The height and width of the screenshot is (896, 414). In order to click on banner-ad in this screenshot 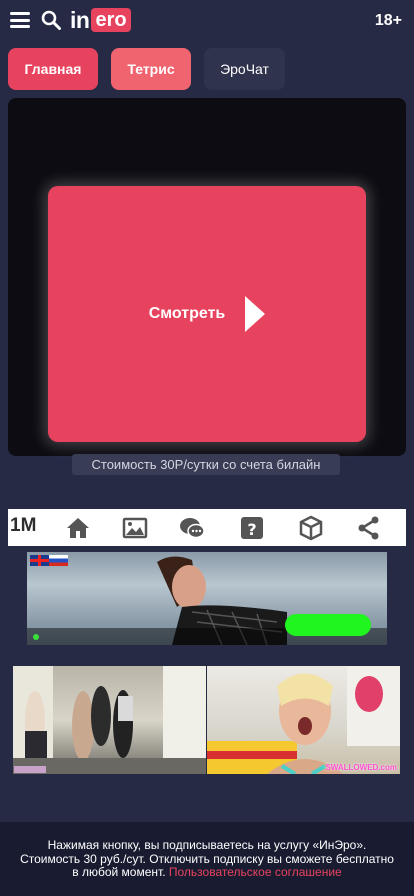, I will do `click(207, 598)`.